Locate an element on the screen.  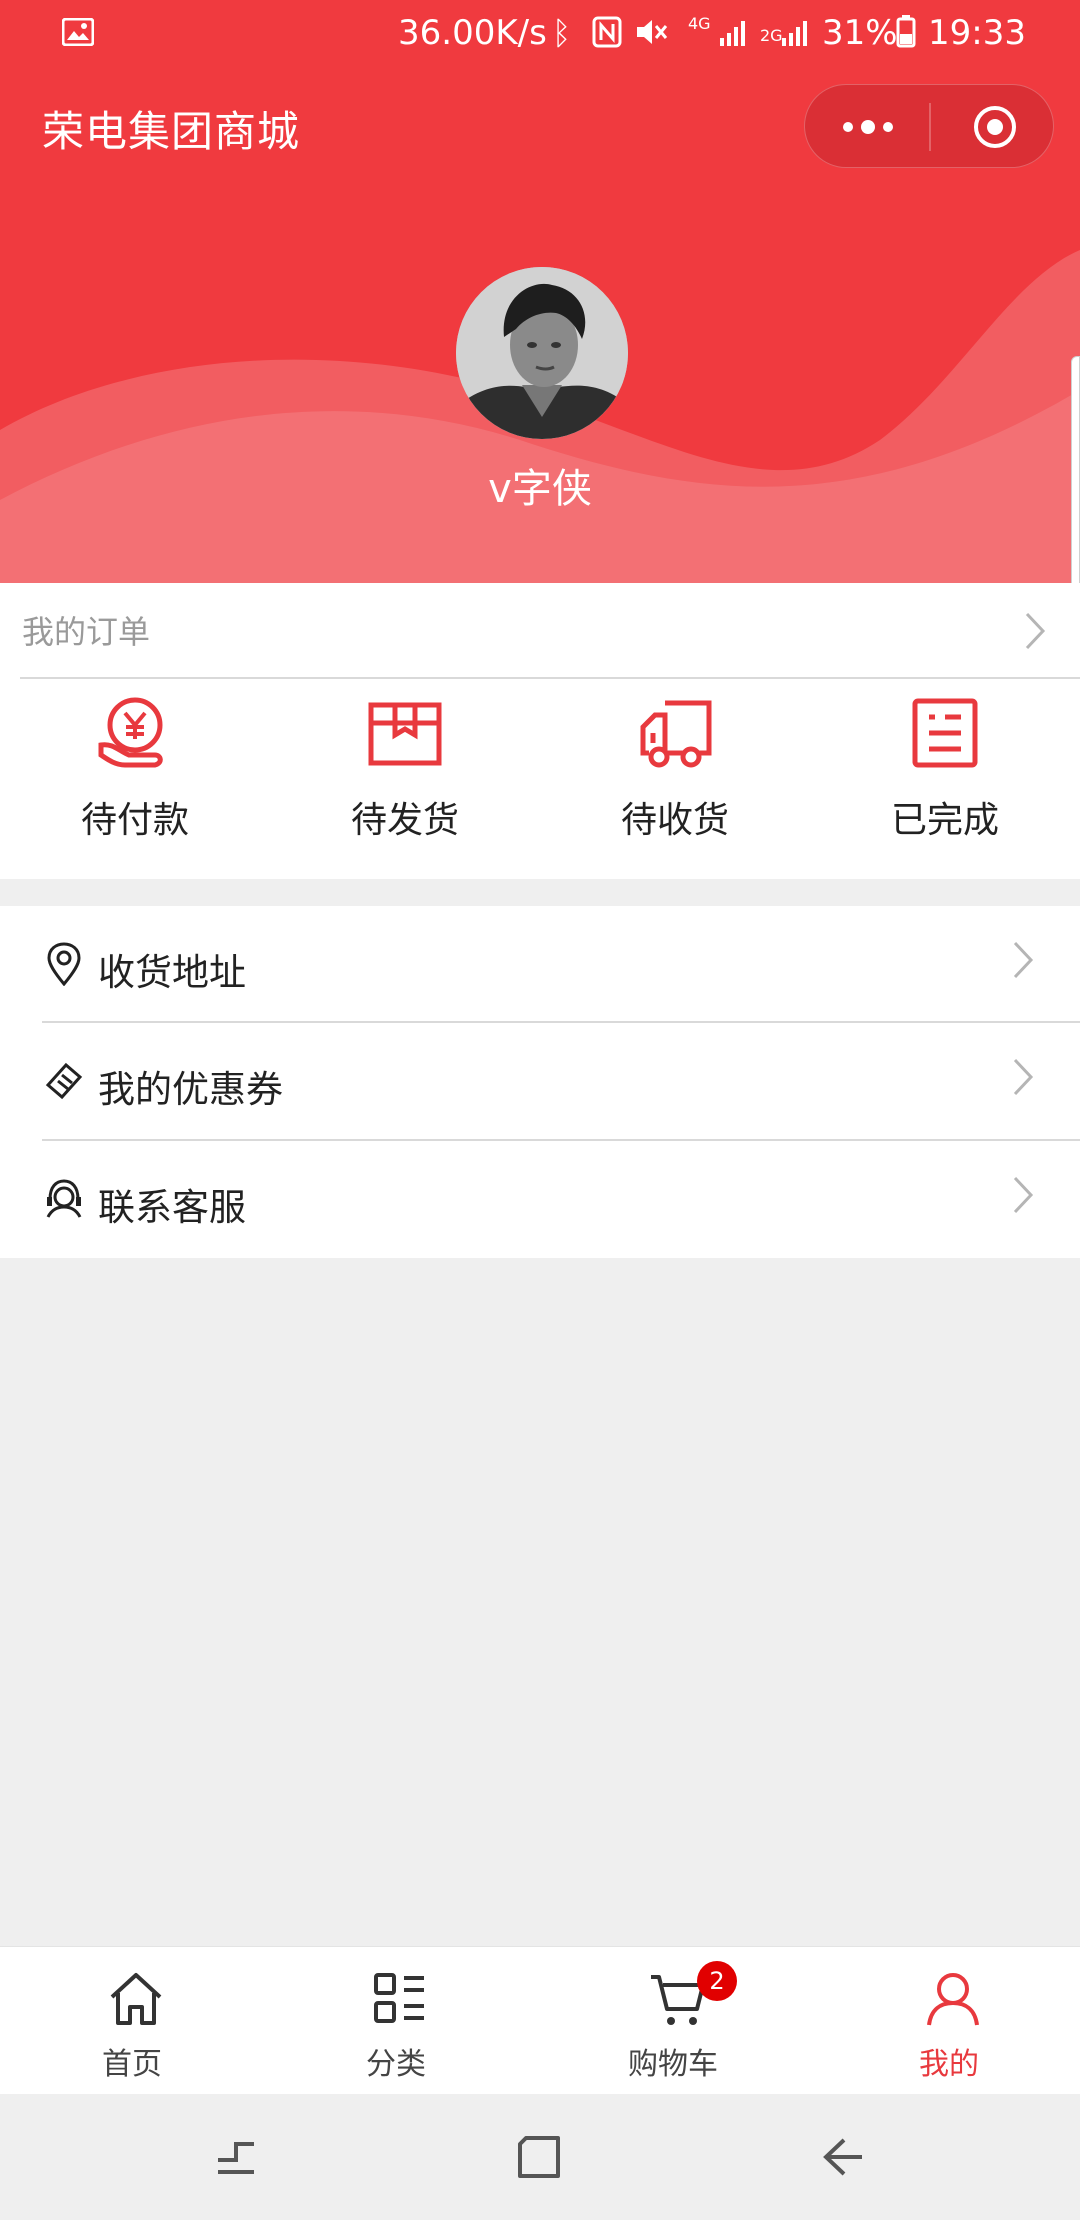
menu-item-coupons: 我的优惠券 is located at coordinates (540, 1082).